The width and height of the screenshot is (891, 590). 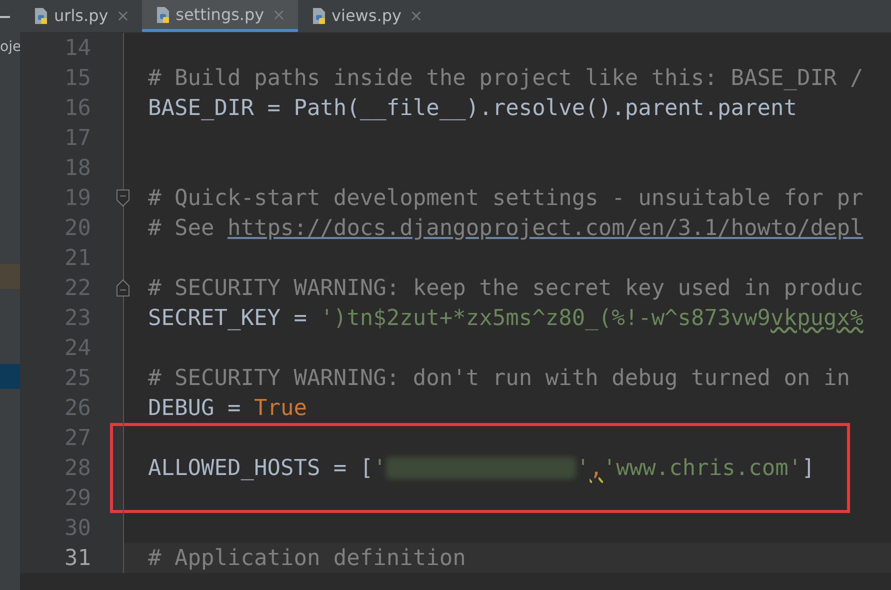 I want to click on code-text: ], so click(x=808, y=468).